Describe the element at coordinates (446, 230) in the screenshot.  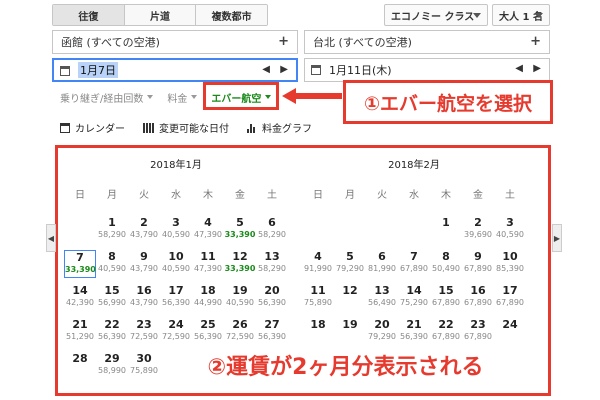
I see `calendar-day: 1` at that location.